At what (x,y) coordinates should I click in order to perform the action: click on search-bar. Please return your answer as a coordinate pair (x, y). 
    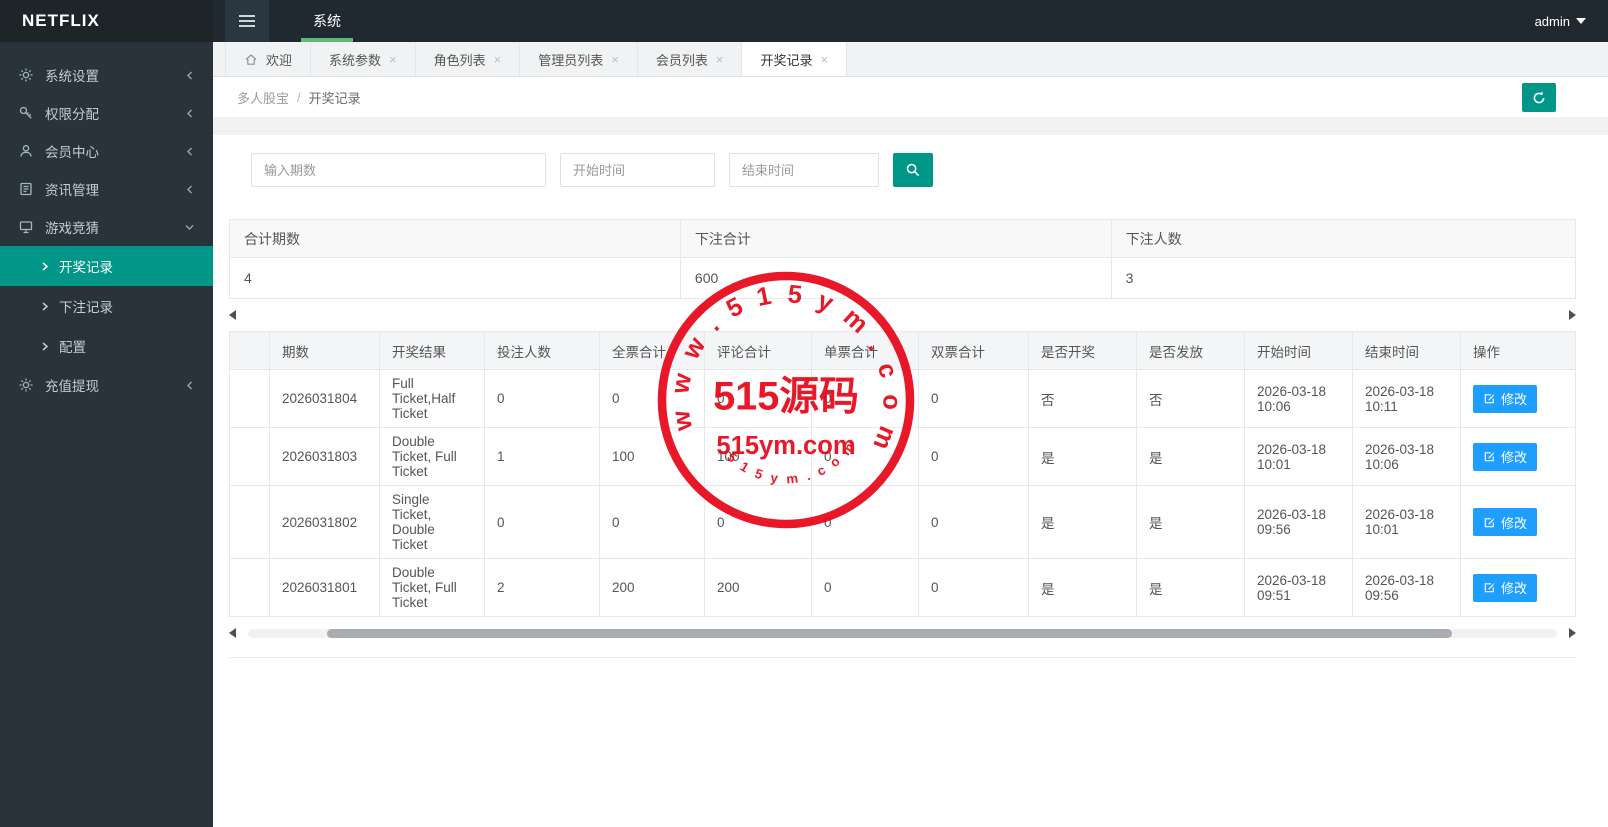
    Looking at the image, I should click on (913, 170).